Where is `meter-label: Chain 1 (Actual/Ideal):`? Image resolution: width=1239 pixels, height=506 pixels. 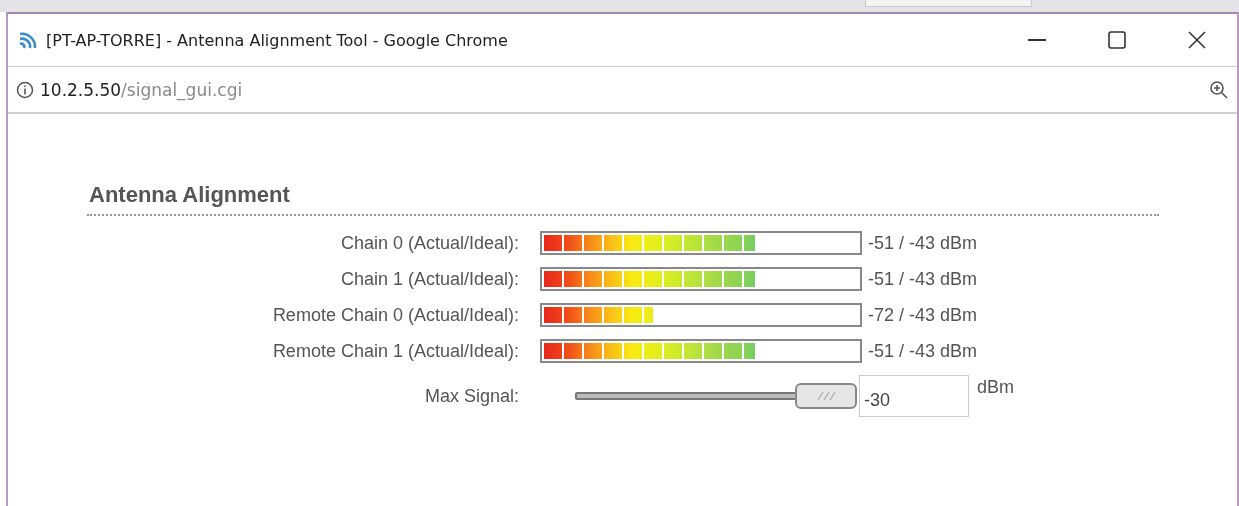 meter-label: Chain 1 (Actual/Ideal): is located at coordinates (429, 279).